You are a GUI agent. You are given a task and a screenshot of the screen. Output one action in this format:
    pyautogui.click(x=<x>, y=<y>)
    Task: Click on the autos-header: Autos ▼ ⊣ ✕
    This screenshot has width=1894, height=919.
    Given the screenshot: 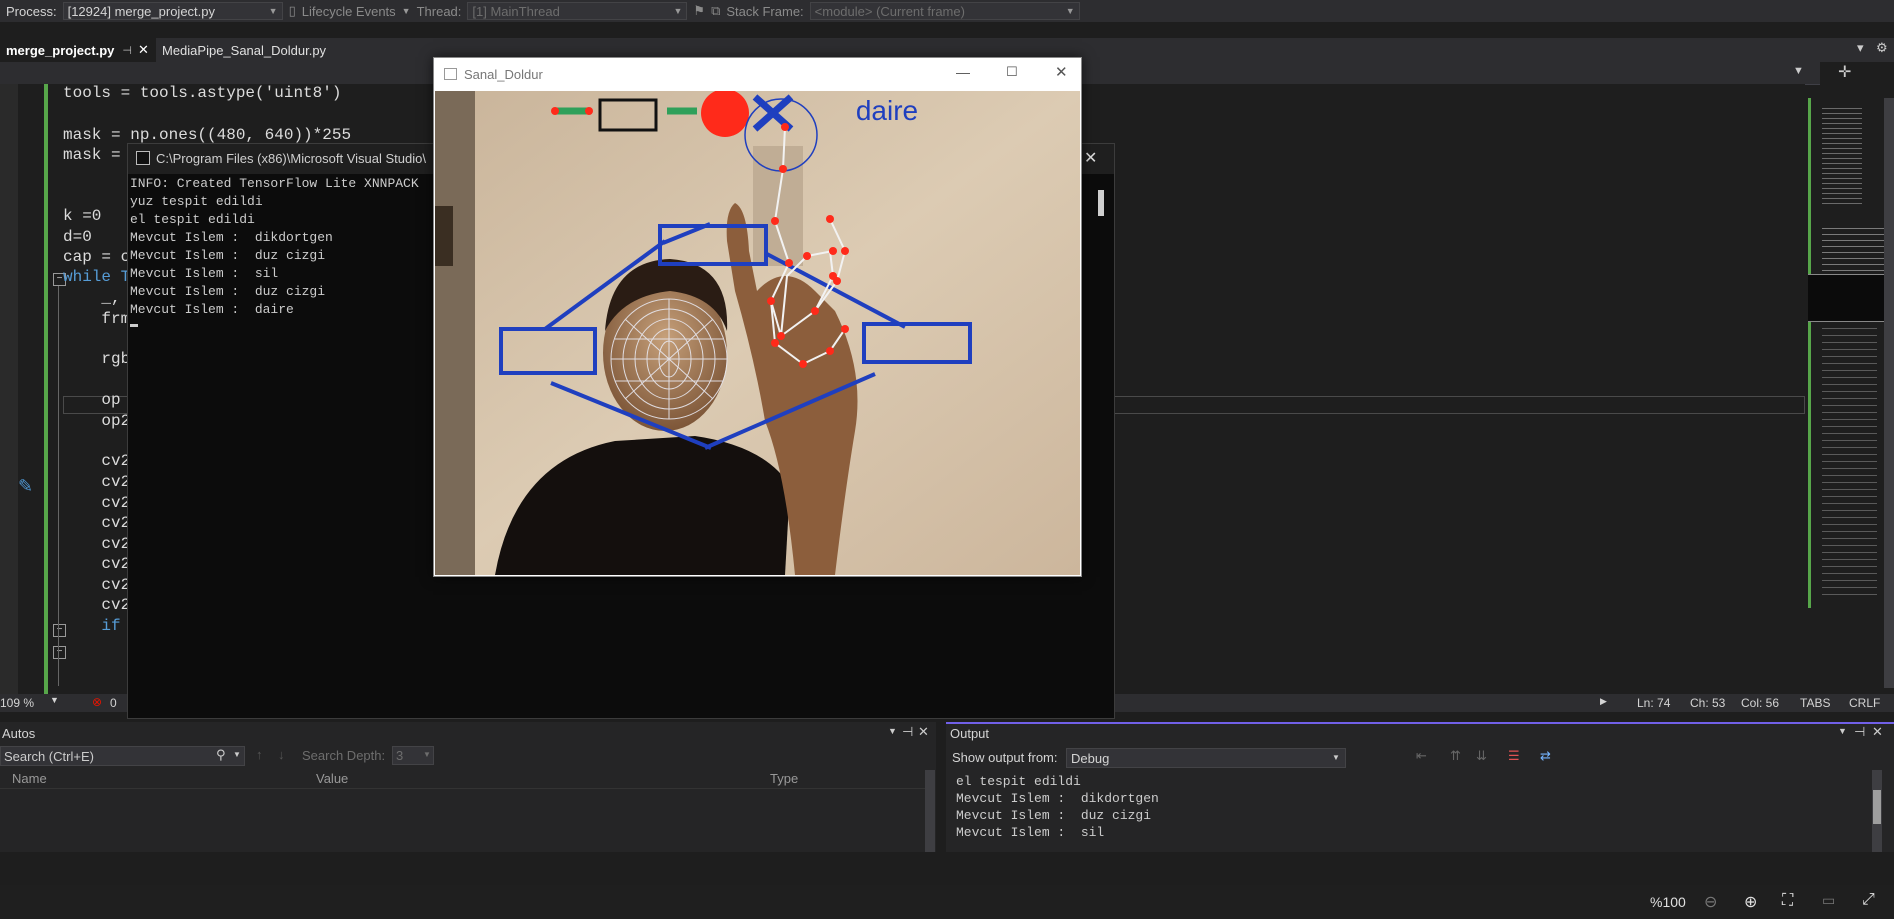 What is the action you would take?
    pyautogui.click(x=468, y=733)
    